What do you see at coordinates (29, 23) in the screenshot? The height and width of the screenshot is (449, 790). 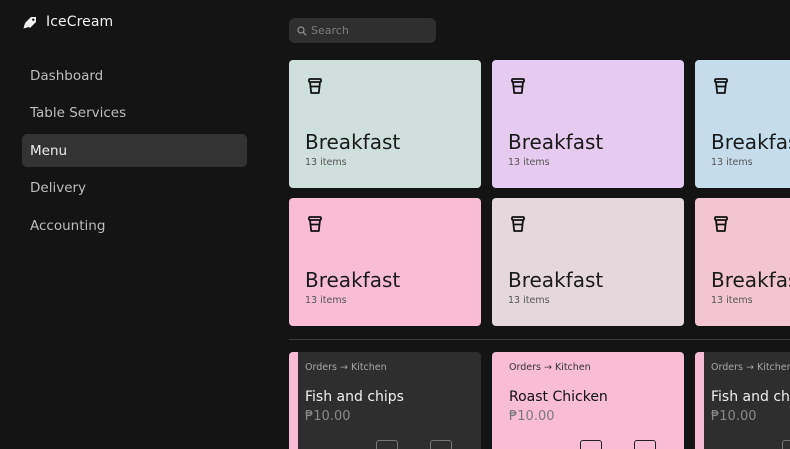 I see `ice-cream-tag-icon` at bounding box center [29, 23].